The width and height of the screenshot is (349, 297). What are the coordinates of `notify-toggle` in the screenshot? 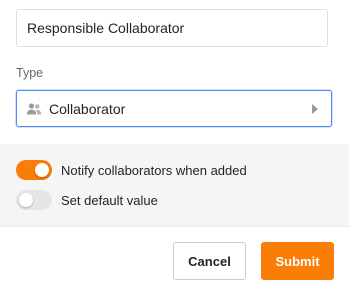 It's located at (34, 170).